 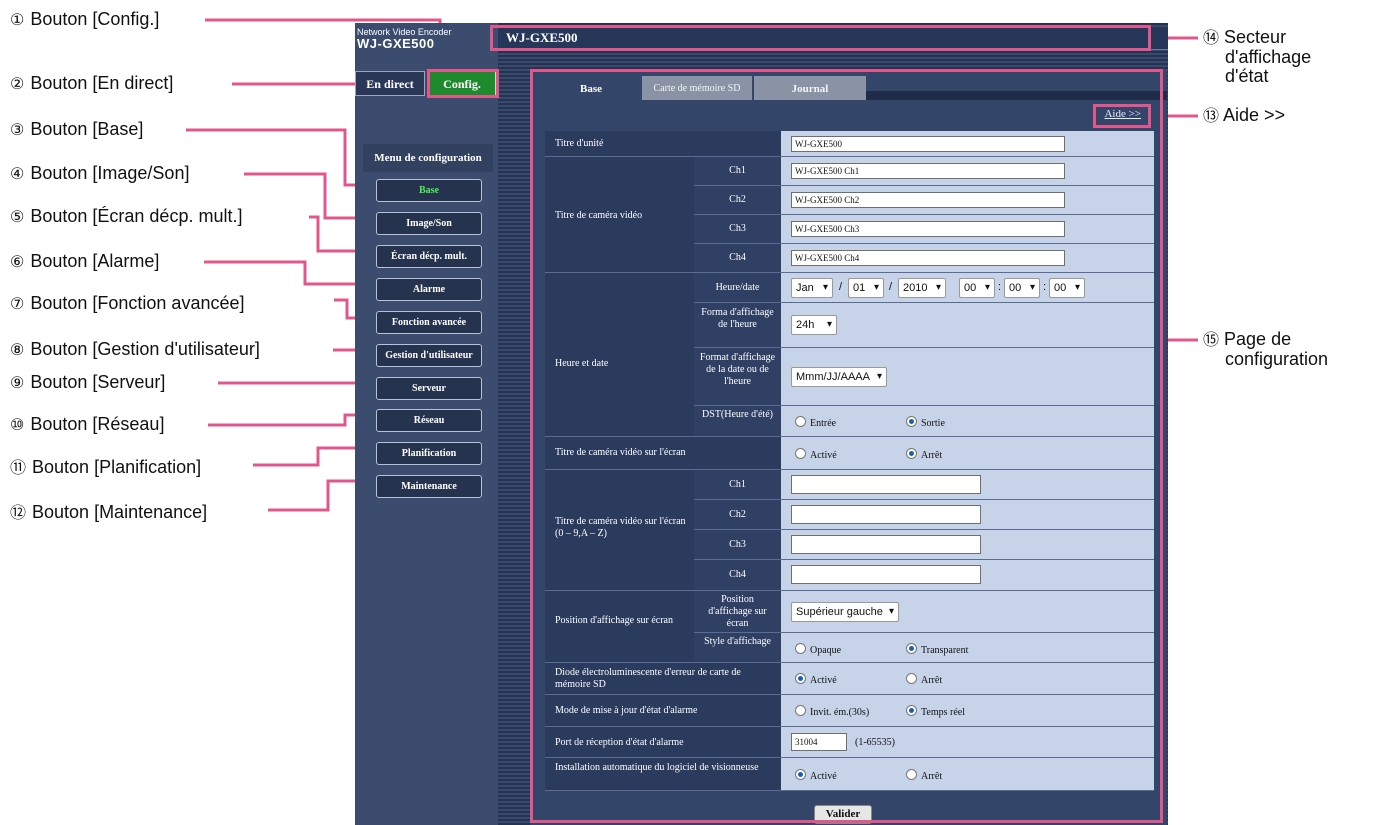 What do you see at coordinates (77, 129) in the screenshot?
I see `callout-base-button: ③ Bouton [Base]` at bounding box center [77, 129].